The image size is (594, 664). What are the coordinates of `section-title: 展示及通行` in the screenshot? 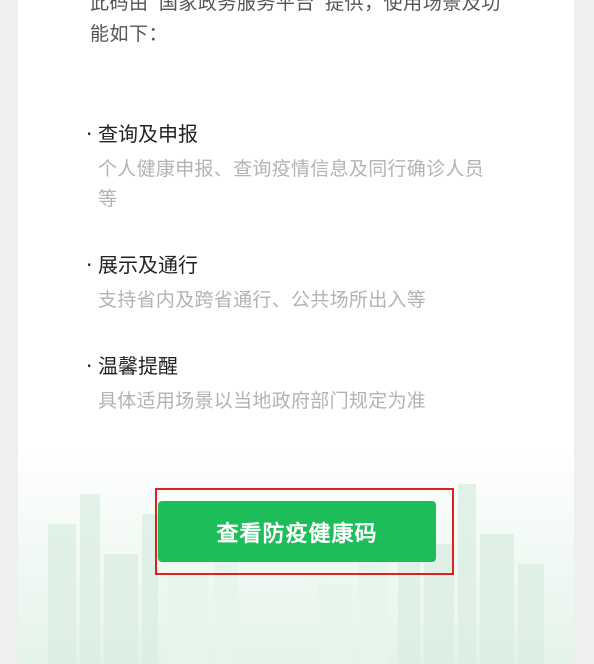 It's located at (148, 265).